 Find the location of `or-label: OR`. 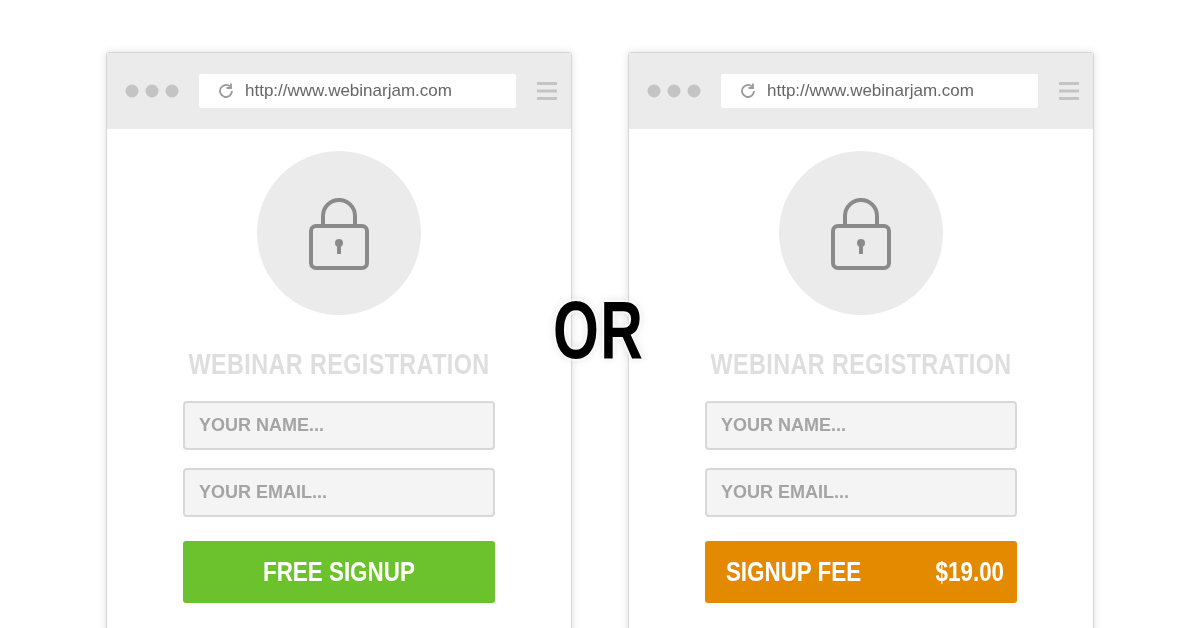

or-label: OR is located at coordinates (599, 330).